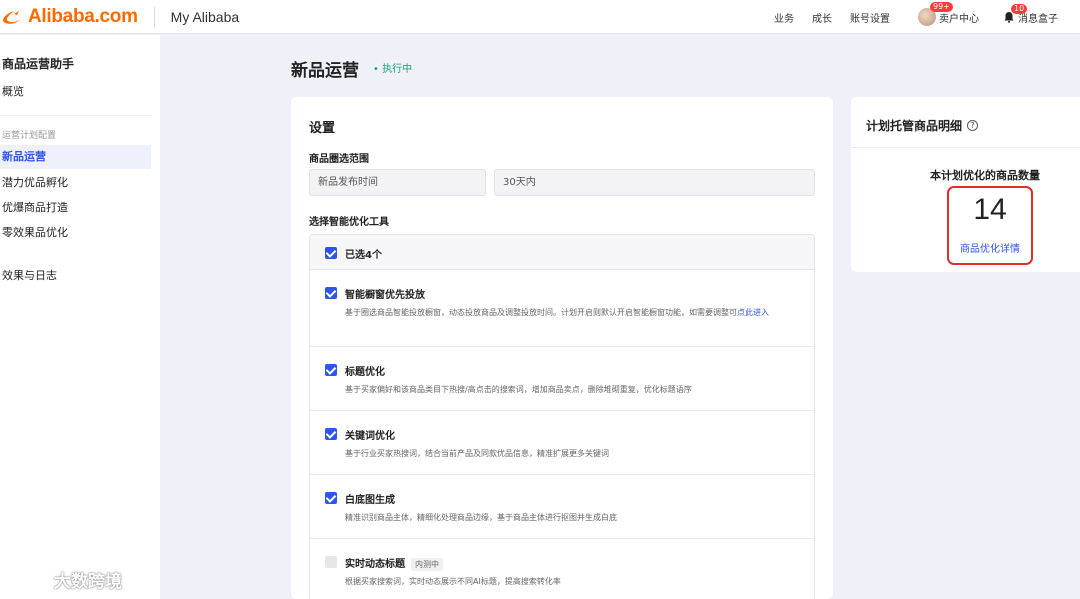 Image resolution: width=1080 pixels, height=599 pixels. I want to click on brand-name: Alibaba.com, so click(83, 16).